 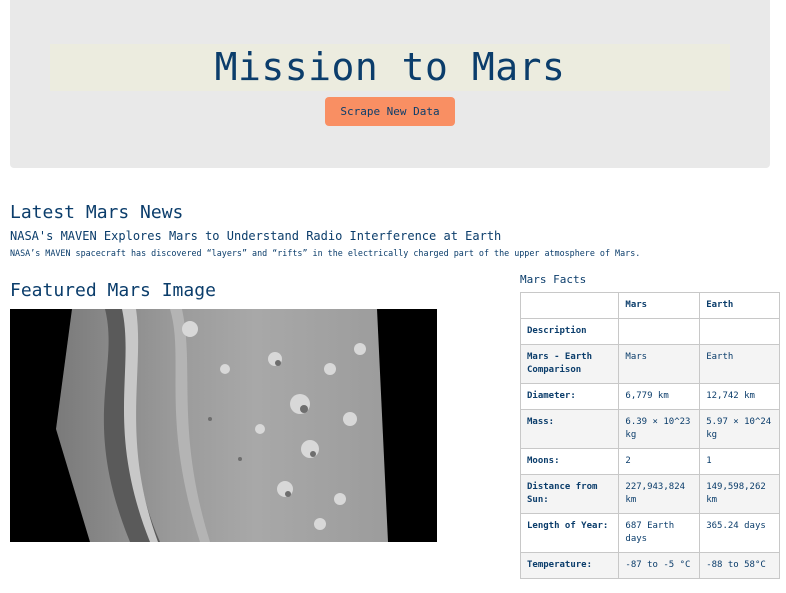 What do you see at coordinates (113, 290) in the screenshot?
I see `featured-image-heading: Featured Mars Image` at bounding box center [113, 290].